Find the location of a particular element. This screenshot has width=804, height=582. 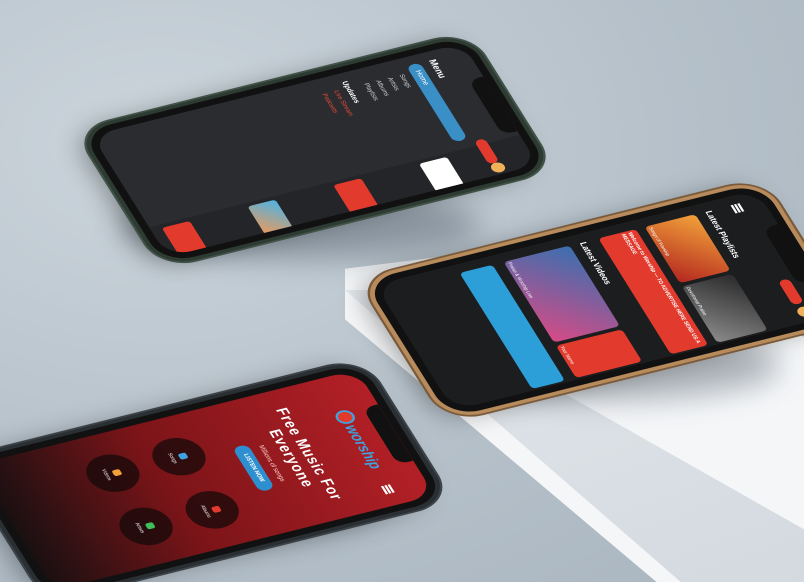

category-videos: Videos is located at coordinates (113, 473).